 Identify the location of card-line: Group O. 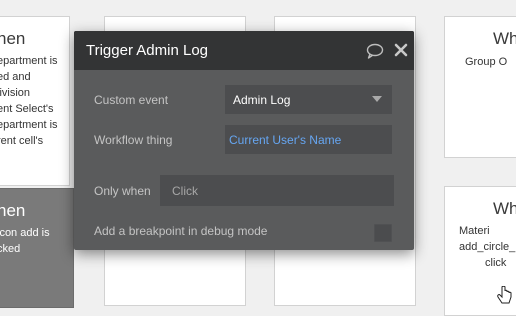
(486, 62).